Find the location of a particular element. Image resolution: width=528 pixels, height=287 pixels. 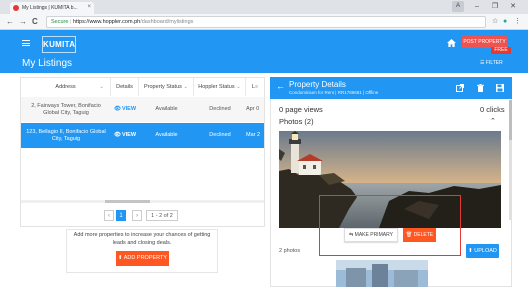

filter-button: ☰ FILTER is located at coordinates (491, 63).